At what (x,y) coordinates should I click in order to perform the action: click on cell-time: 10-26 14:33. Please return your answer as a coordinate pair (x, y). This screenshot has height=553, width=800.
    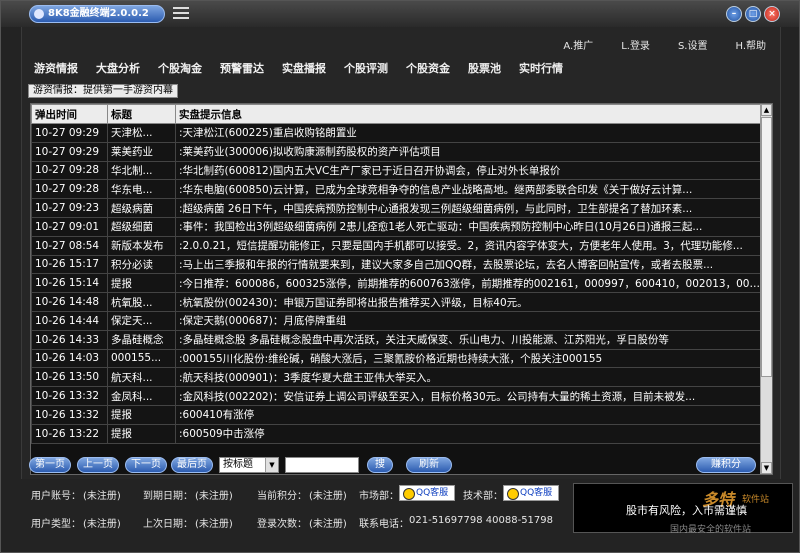
    Looking at the image, I should click on (69, 339).